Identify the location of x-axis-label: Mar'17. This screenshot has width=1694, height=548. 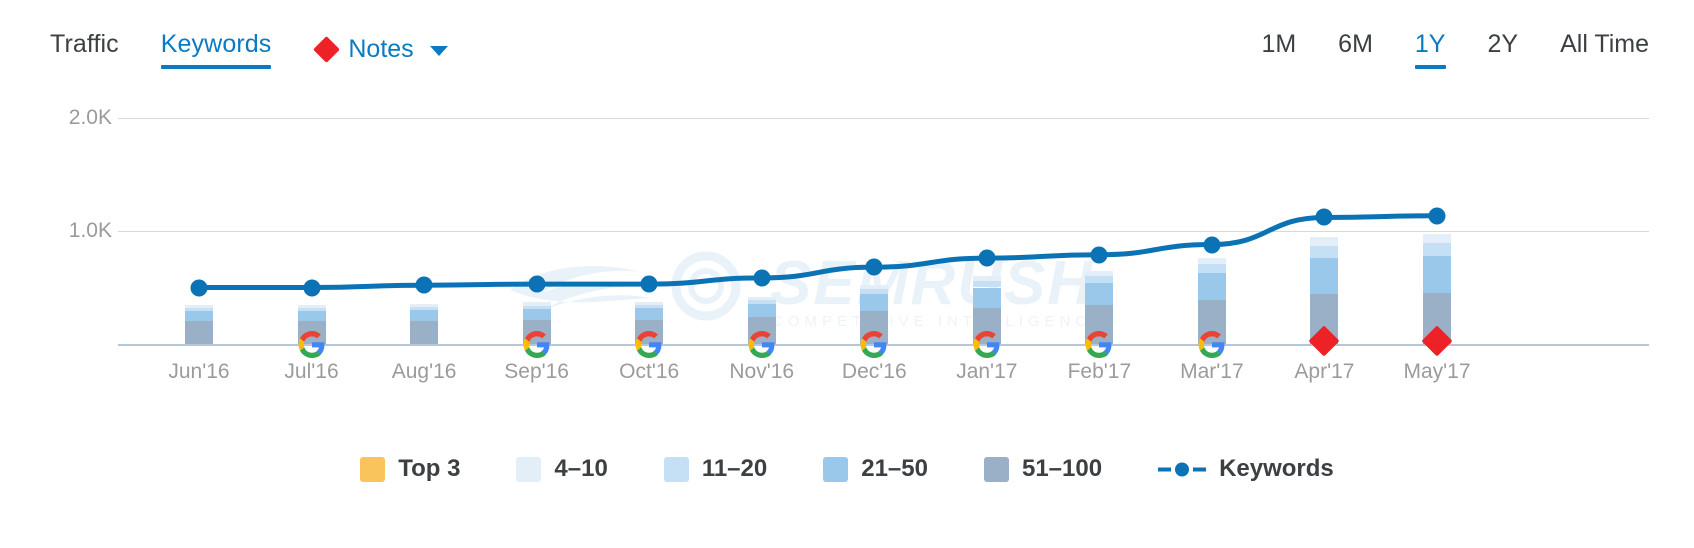
(1212, 371).